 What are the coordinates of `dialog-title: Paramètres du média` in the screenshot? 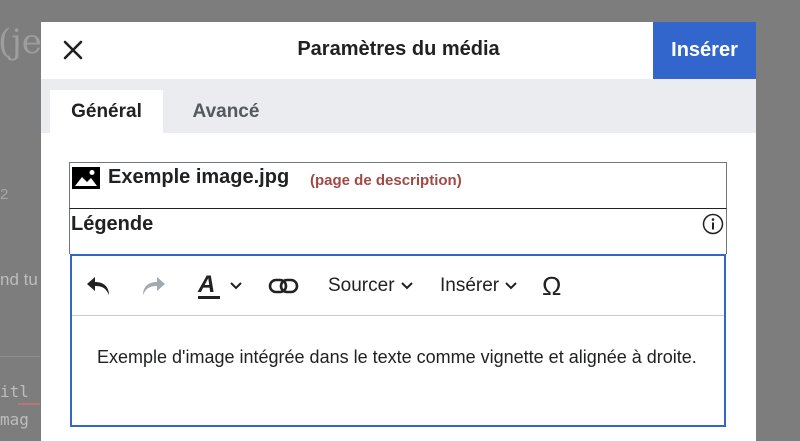 It's located at (398, 49).